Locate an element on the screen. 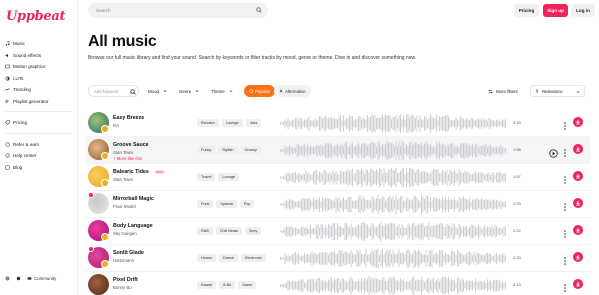 Image resolution: width=599 pixels, height=295 pixels. track-artwork is located at coordinates (98, 284).